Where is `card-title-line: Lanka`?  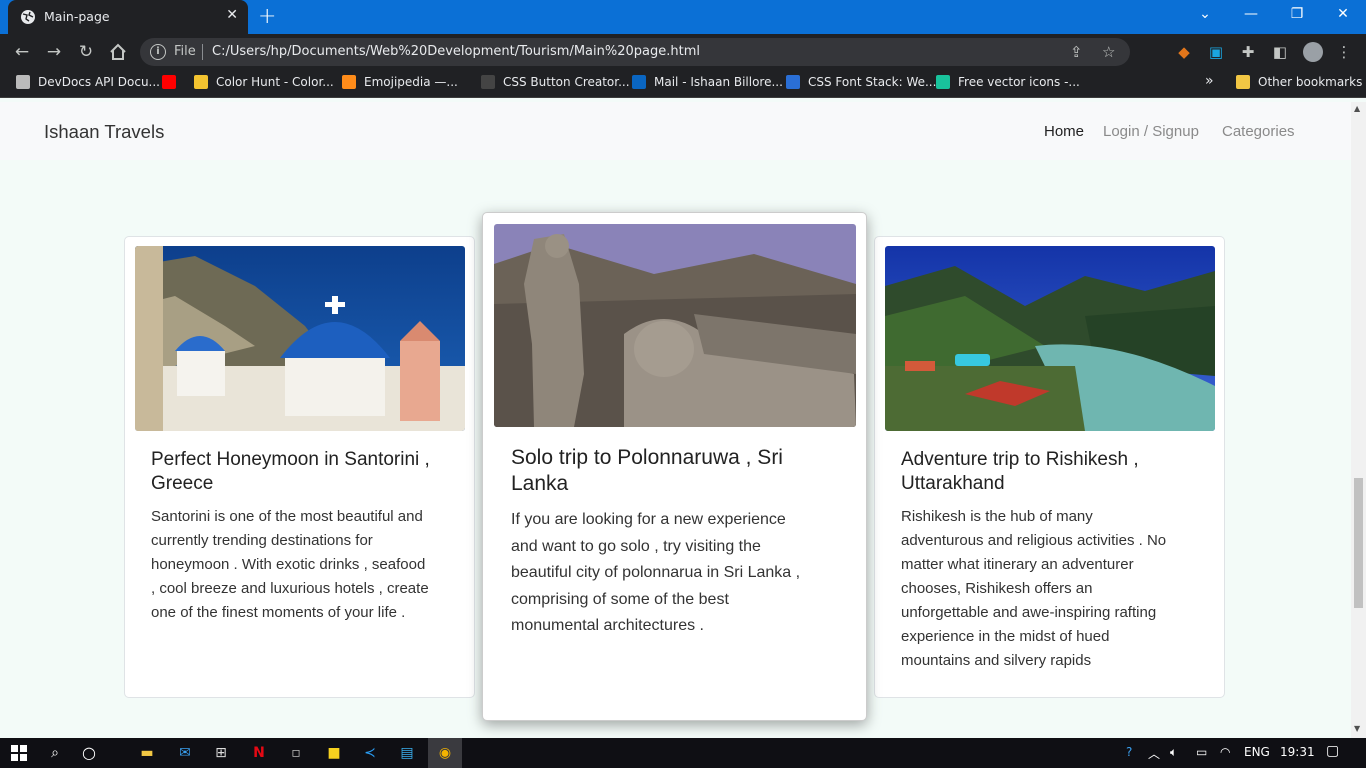 card-title-line: Lanka is located at coordinates (540, 483).